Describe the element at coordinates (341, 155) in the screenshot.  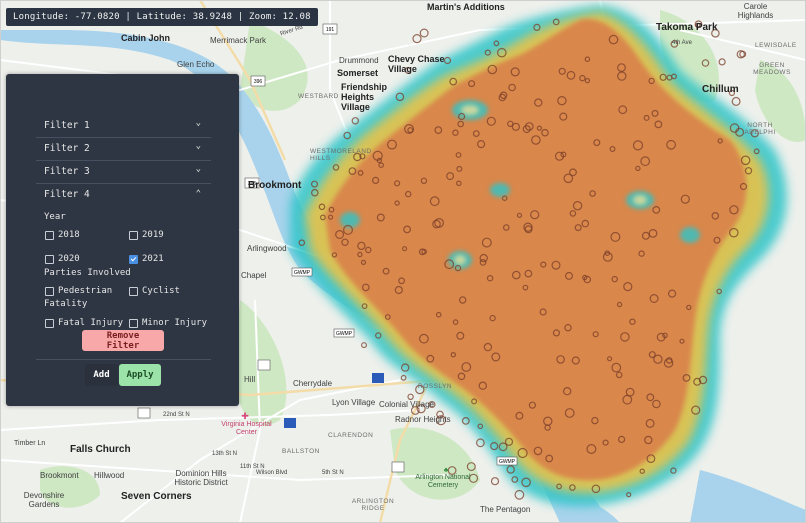
I see `neighborhood-label: WESTMORELAND HILLS` at that location.